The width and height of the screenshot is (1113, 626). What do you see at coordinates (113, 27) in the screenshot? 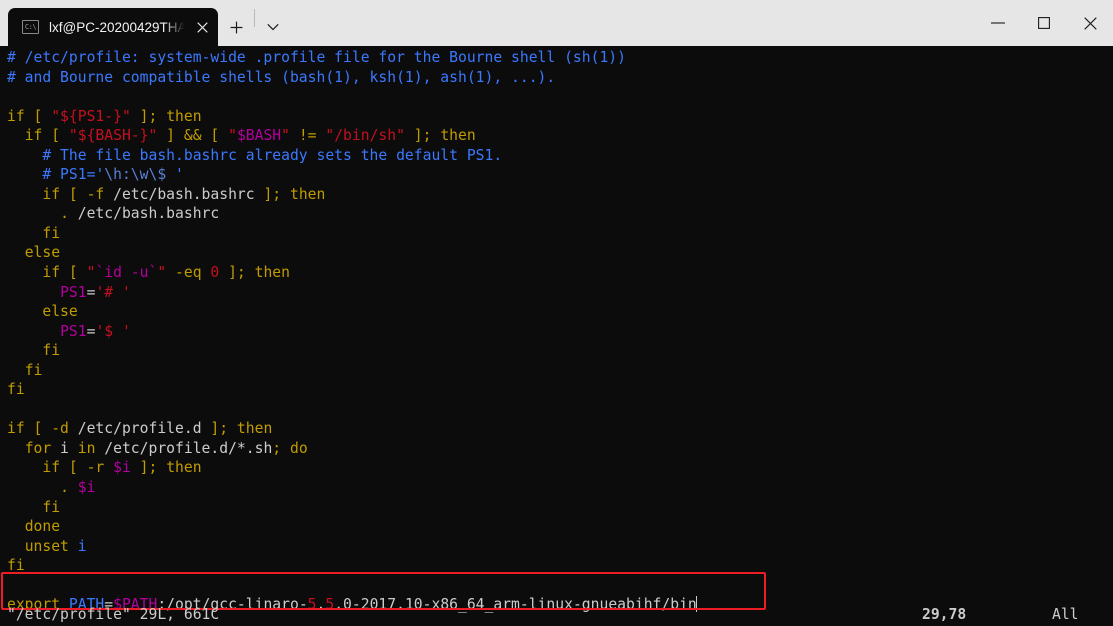
I see `tab-active: C:\ lxf@PC-20200429THAT: /opt/g` at bounding box center [113, 27].